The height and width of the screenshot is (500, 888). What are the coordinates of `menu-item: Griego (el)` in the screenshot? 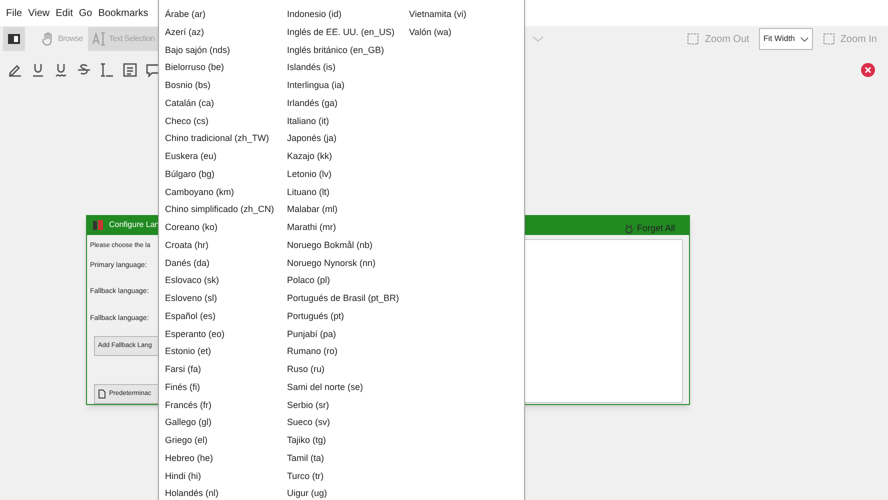 It's located at (226, 441).